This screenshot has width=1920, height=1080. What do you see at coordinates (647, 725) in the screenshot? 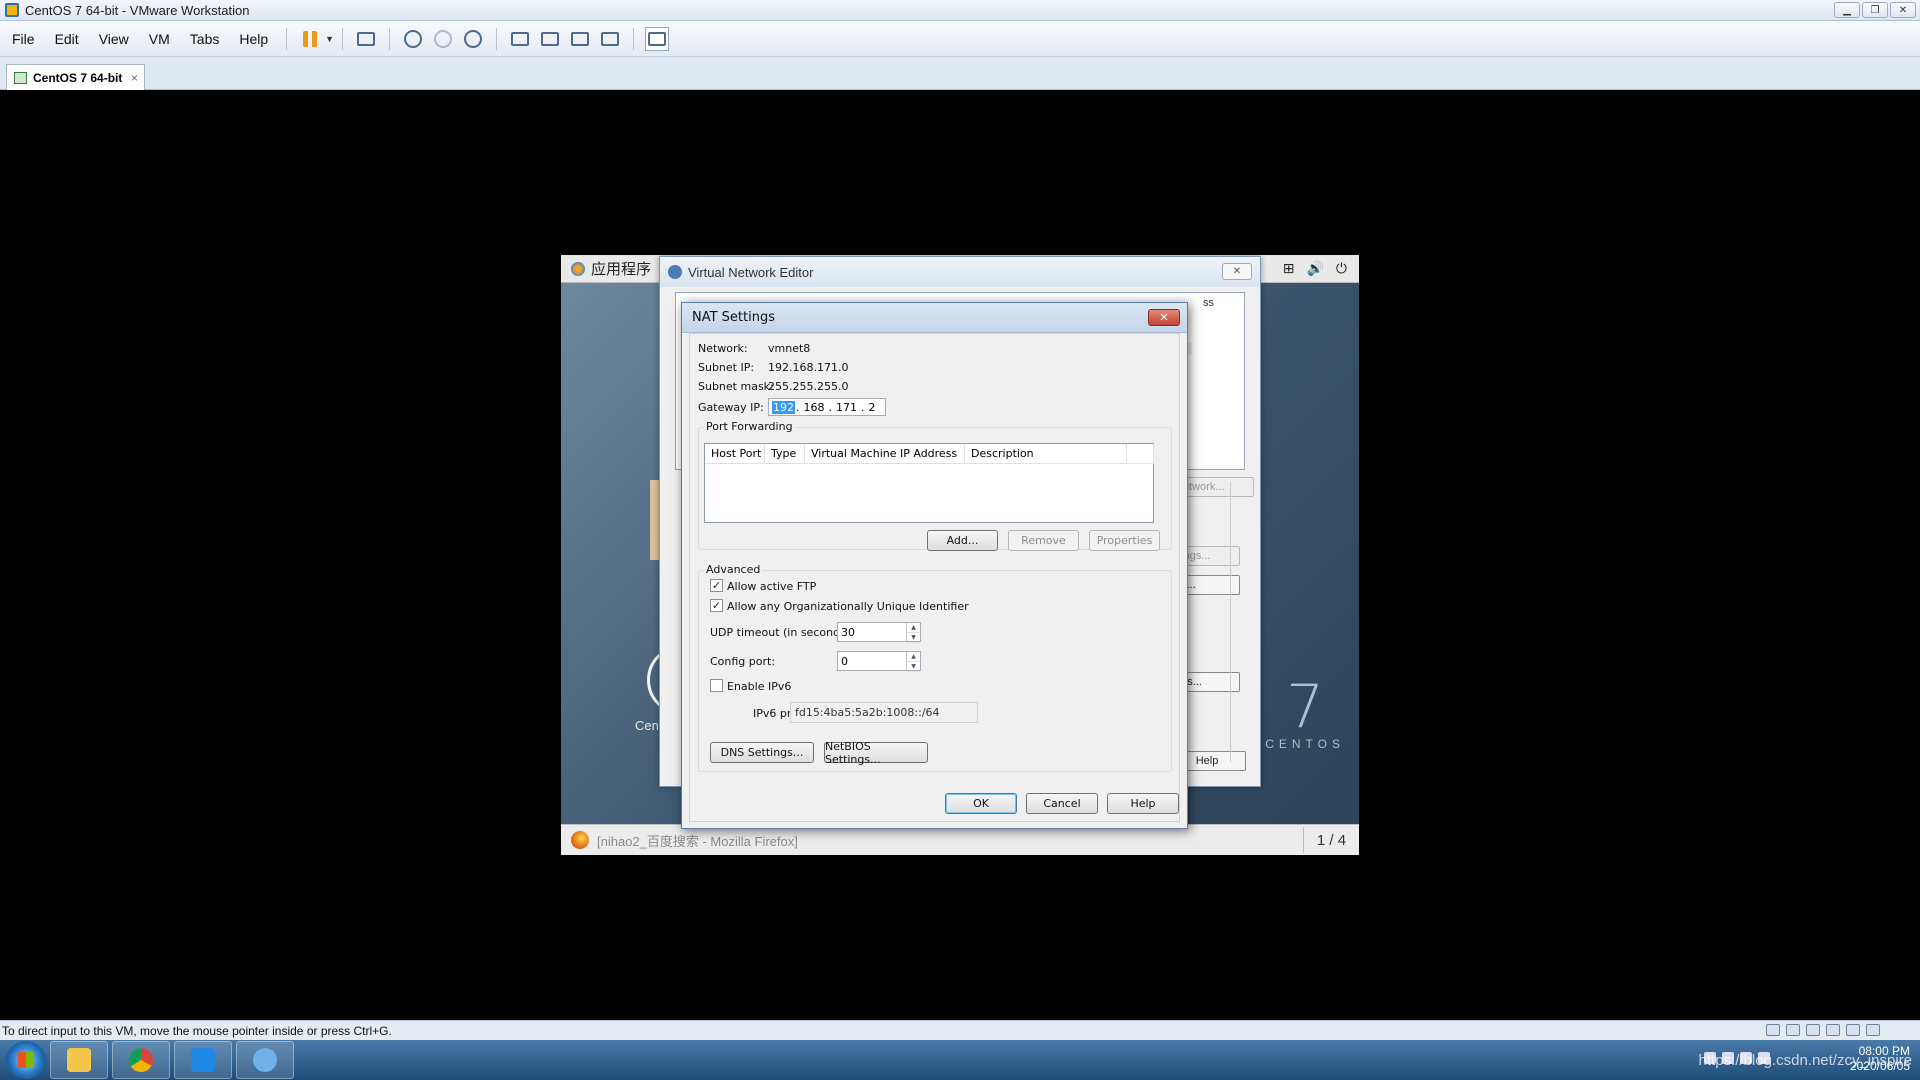
I see `desktop-icon-label: Cen` at bounding box center [647, 725].